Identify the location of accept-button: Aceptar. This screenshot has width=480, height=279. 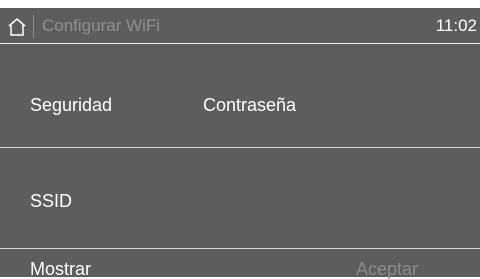
(387, 269).